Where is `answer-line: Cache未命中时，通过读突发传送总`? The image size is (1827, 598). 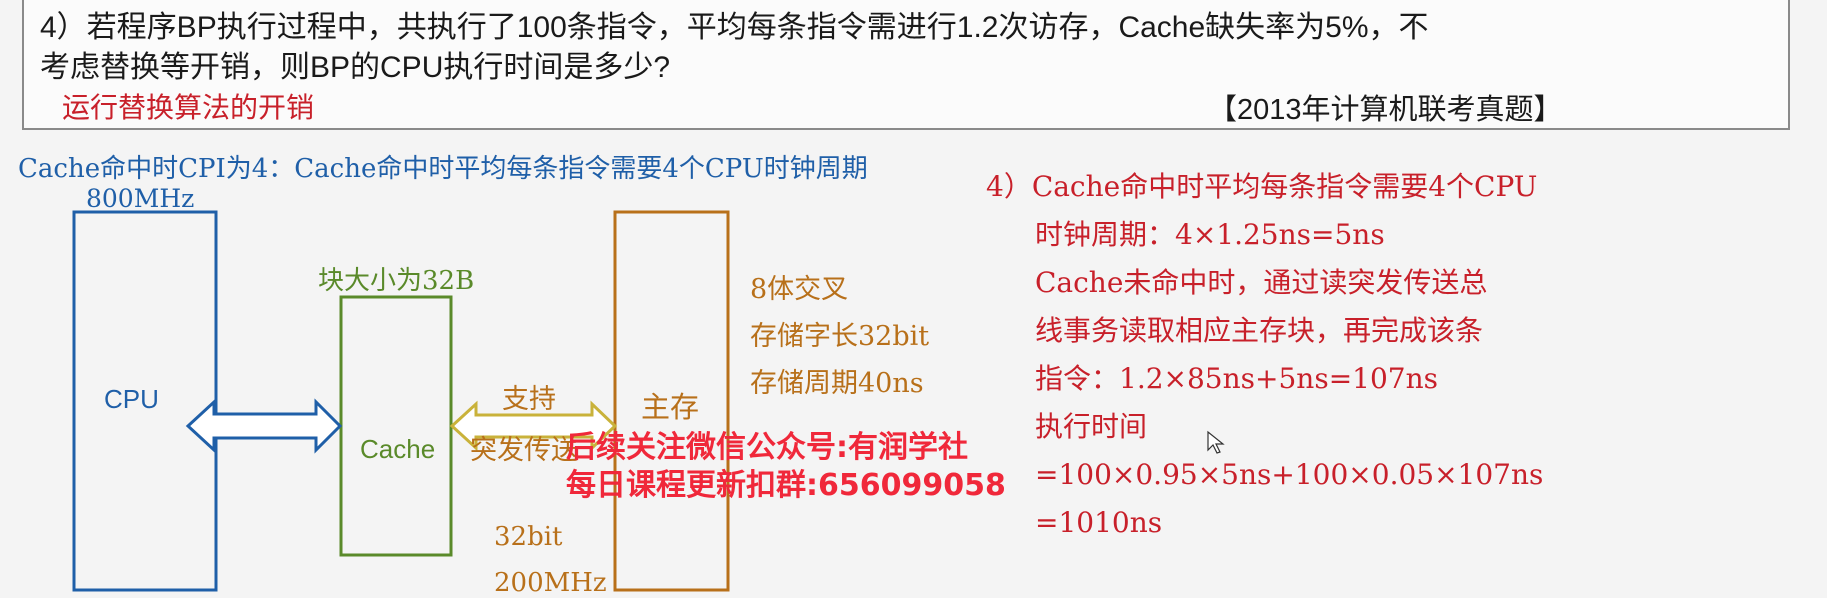 answer-line: Cache未命中时，通过读突发传送总 is located at coordinates (1261, 282).